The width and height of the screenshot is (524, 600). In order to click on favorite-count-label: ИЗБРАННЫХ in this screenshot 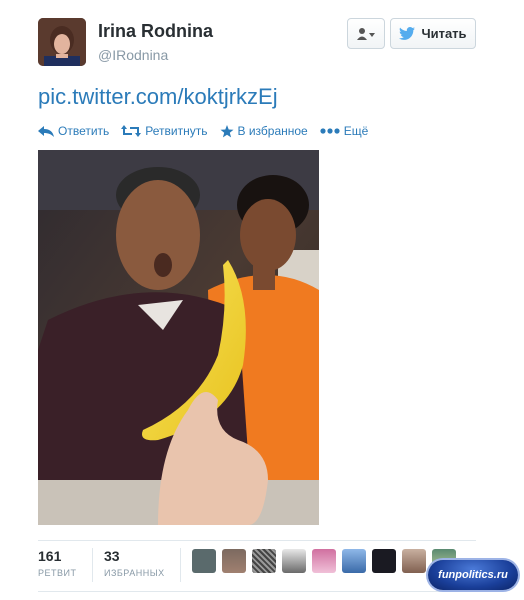, I will do `click(134, 573)`.